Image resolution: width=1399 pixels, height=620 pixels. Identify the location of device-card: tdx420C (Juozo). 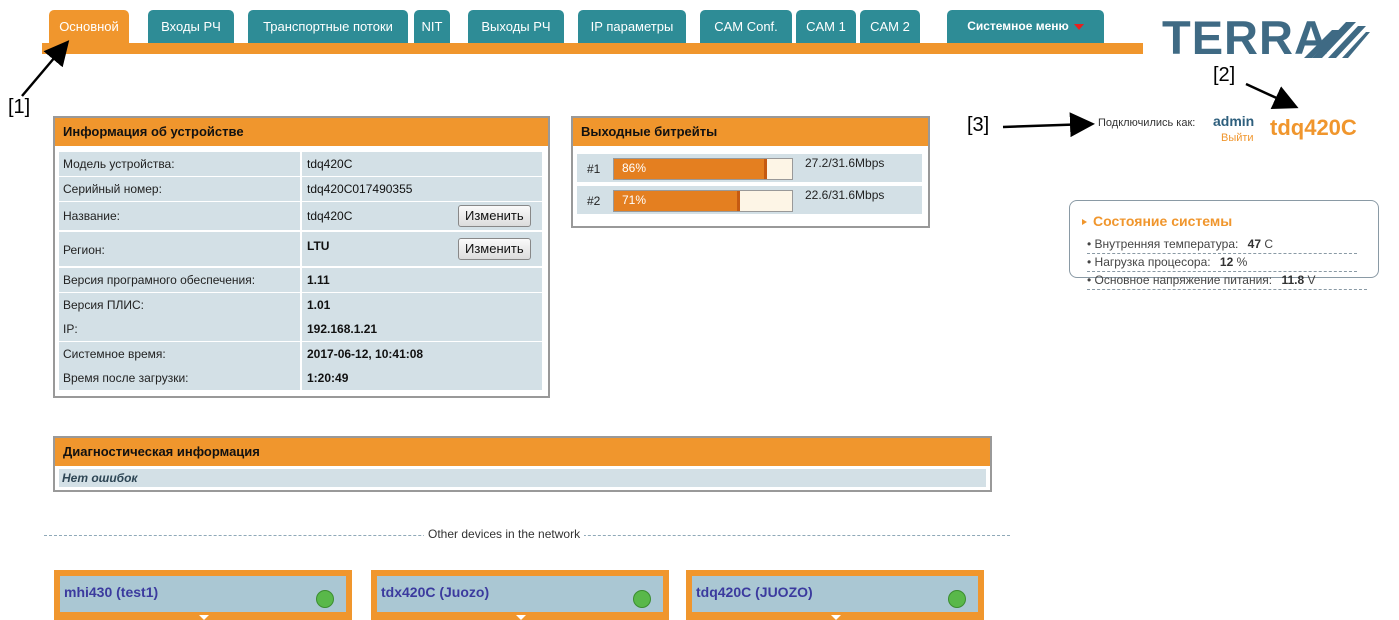
(520, 594).